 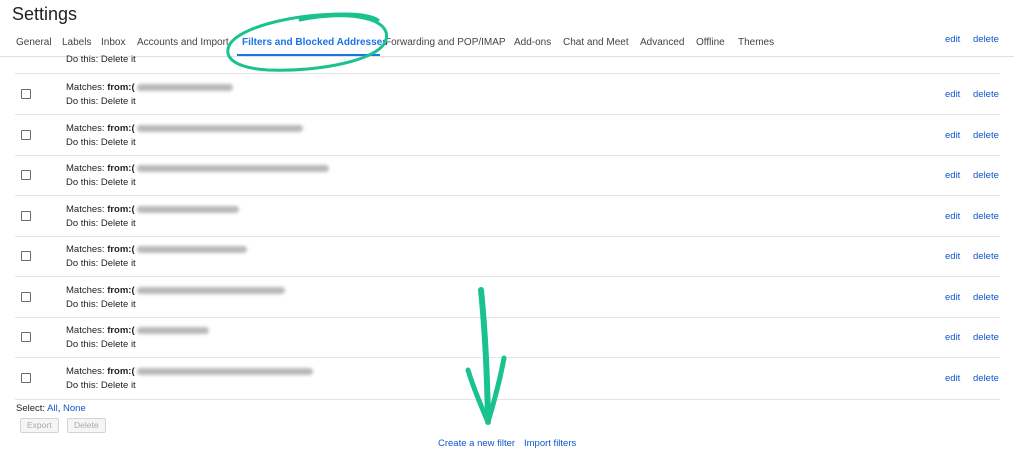 I want to click on import-filters-link: Import filters, so click(x=550, y=443).